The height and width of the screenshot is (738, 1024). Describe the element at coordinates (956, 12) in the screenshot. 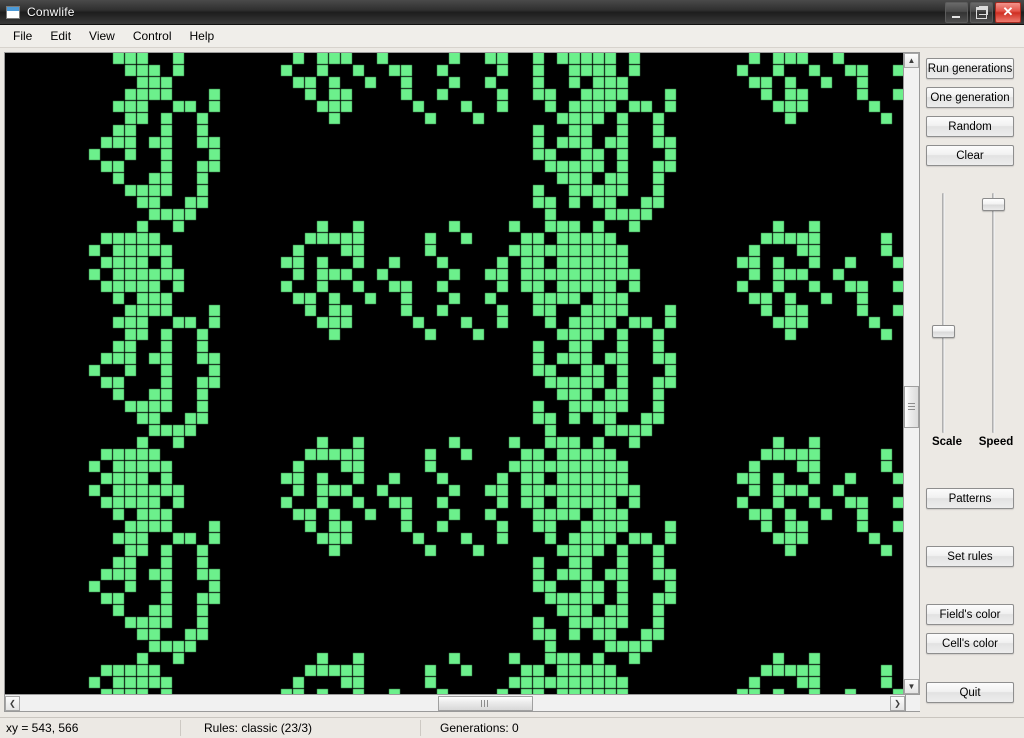

I see `minimize-button` at that location.